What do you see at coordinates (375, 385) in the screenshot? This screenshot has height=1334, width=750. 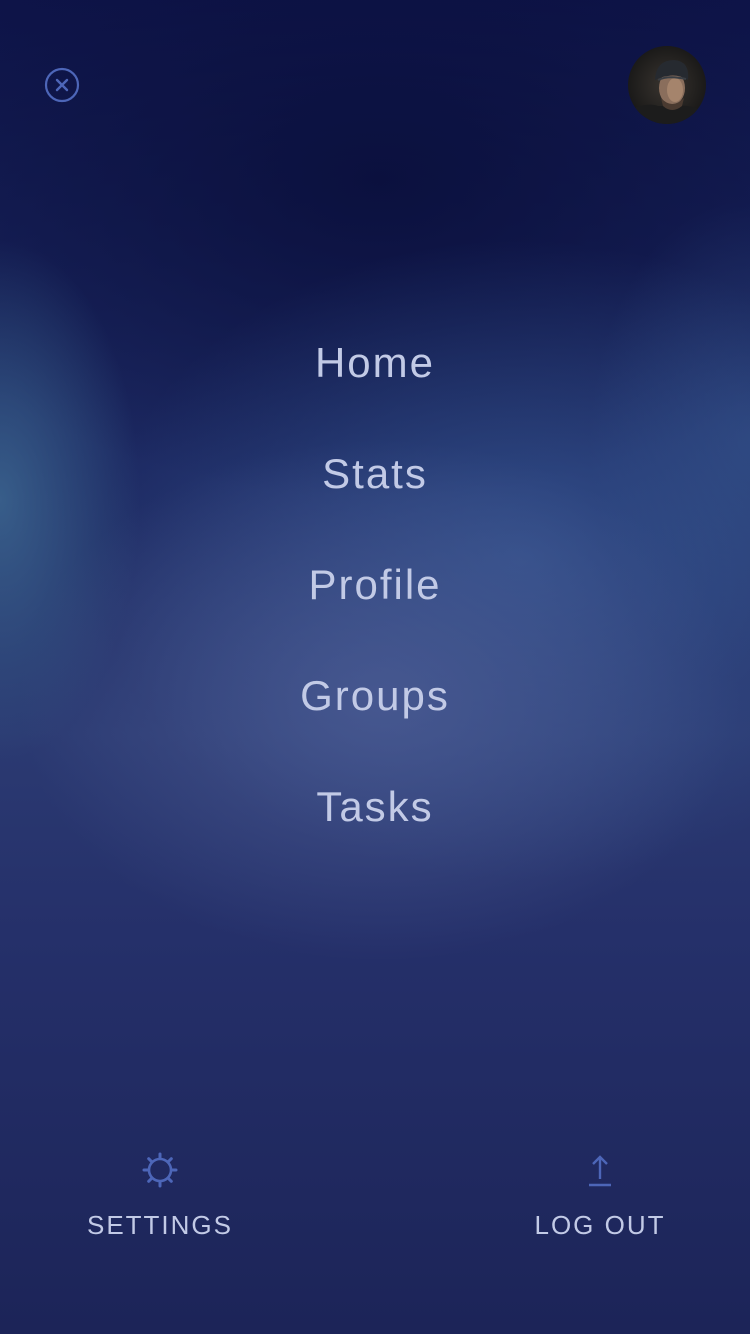 I see `menu-item-home: Home` at bounding box center [375, 385].